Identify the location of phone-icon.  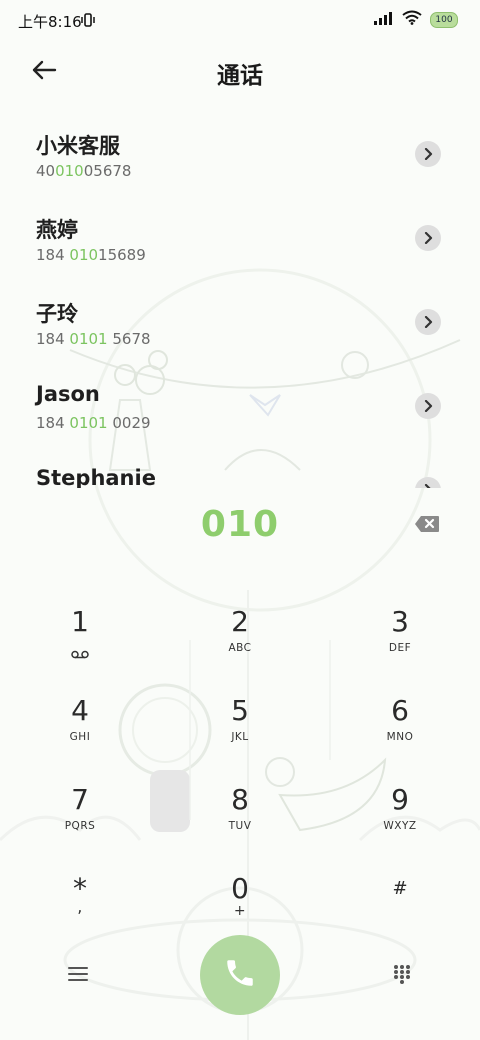
(240, 975).